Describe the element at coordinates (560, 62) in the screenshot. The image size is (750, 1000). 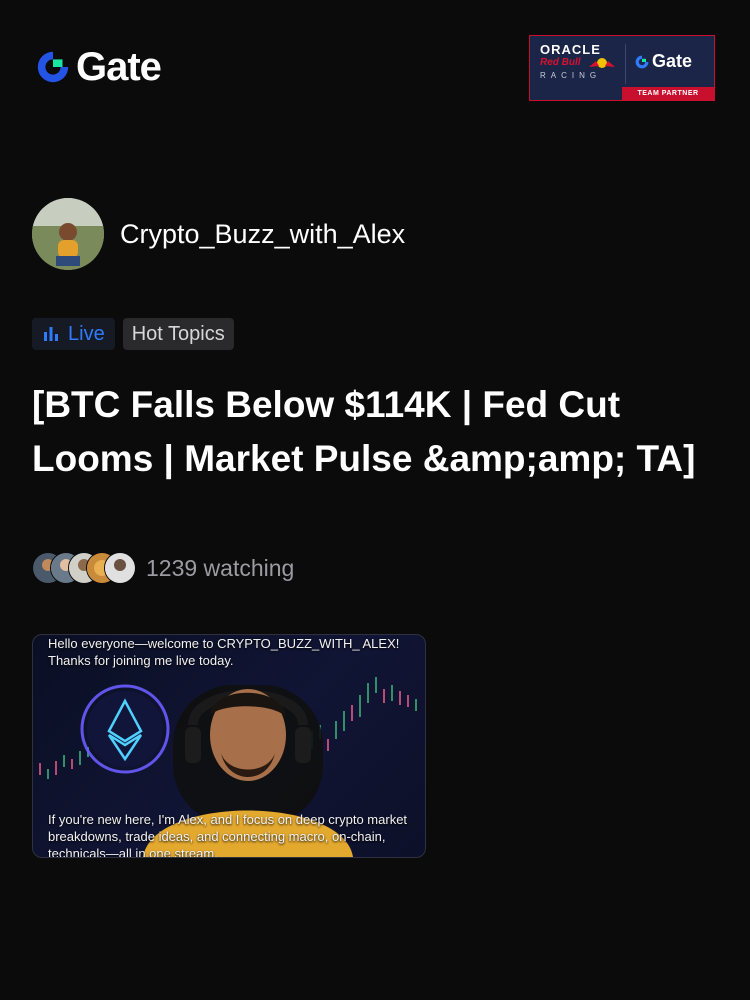
I see `redbull-label: Red Bull` at that location.